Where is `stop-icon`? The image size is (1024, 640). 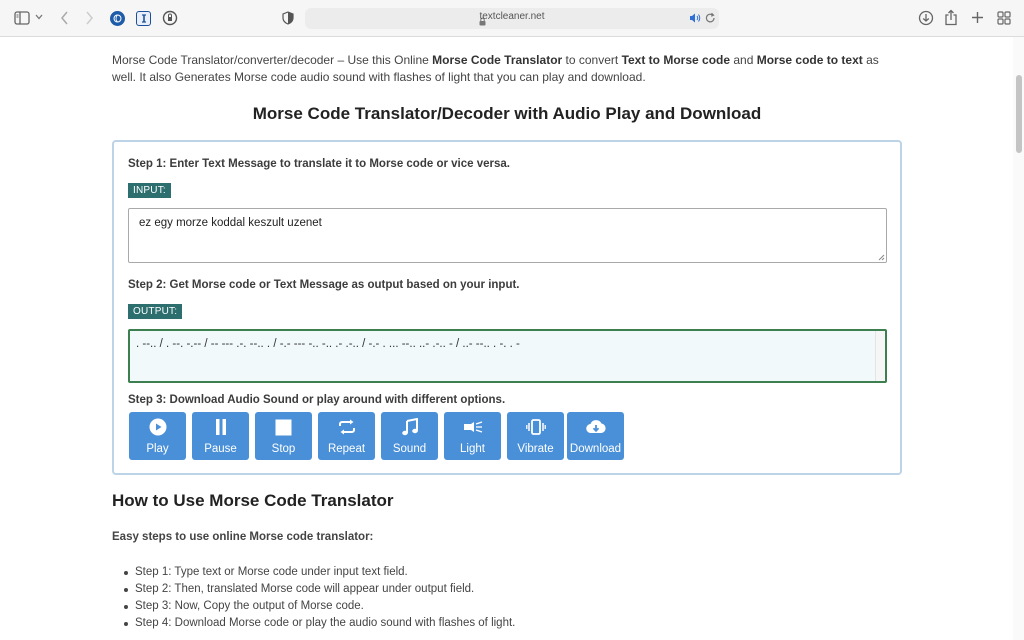 stop-icon is located at coordinates (283, 427).